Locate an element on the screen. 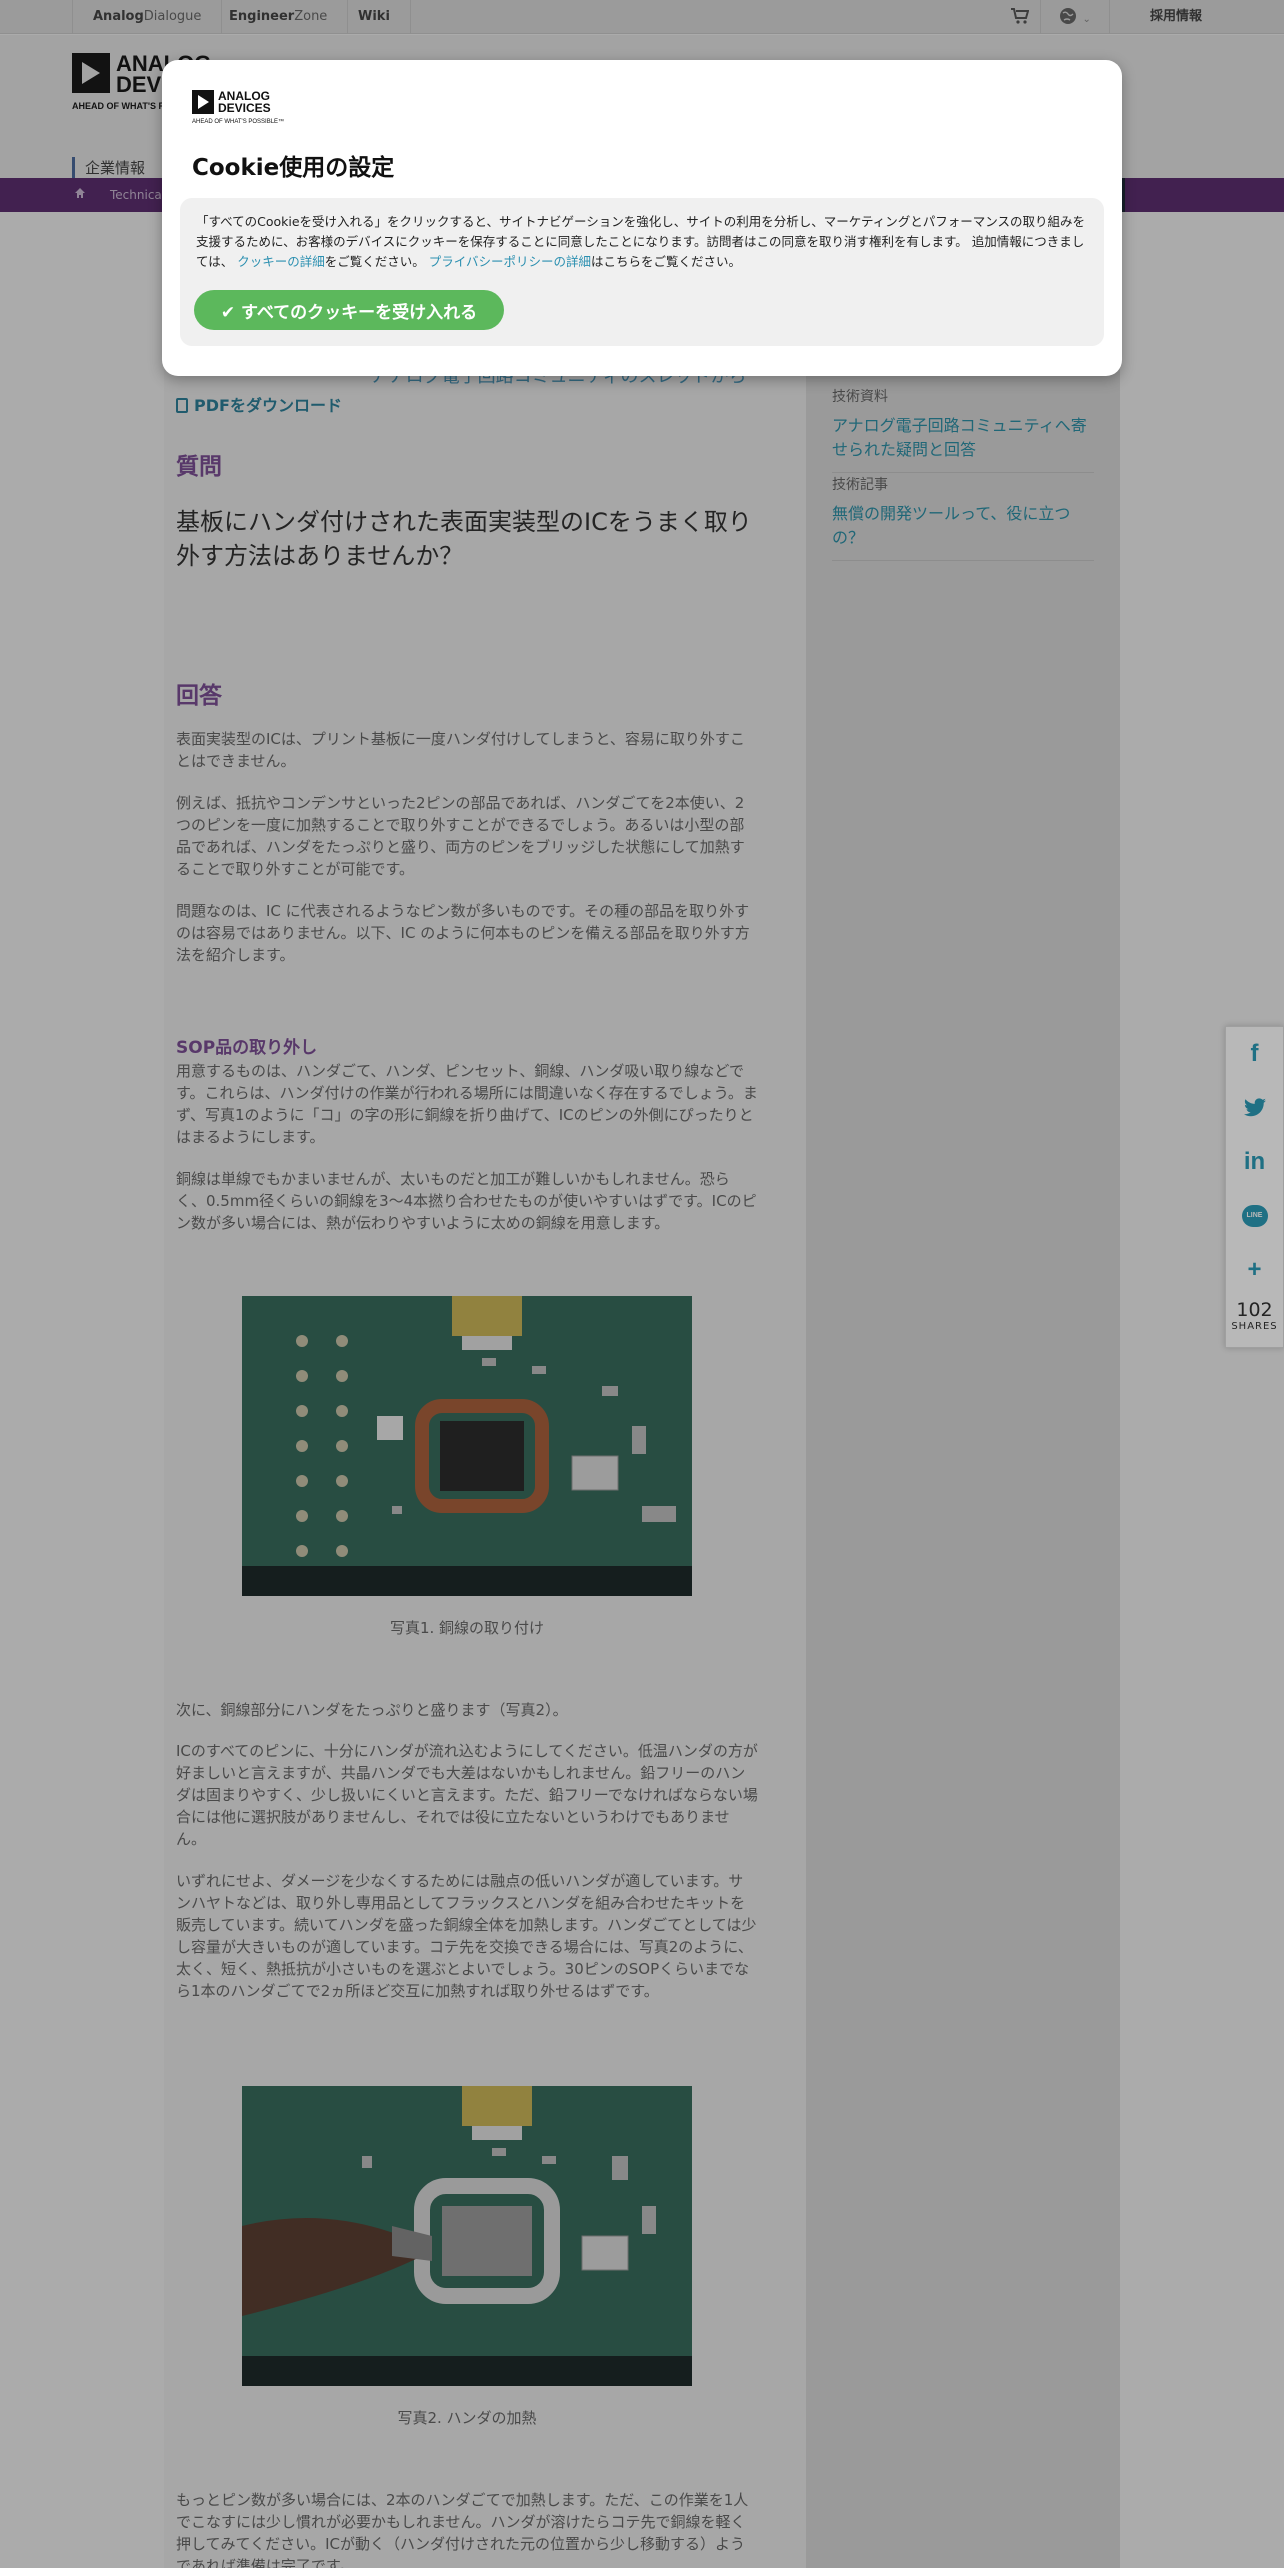 The width and height of the screenshot is (1284, 2568). modal-analog-devices-logo: ANALOG DEVICES AHEAD OF WHAT'S POSSIBLE™ is located at coordinates (238, 107).